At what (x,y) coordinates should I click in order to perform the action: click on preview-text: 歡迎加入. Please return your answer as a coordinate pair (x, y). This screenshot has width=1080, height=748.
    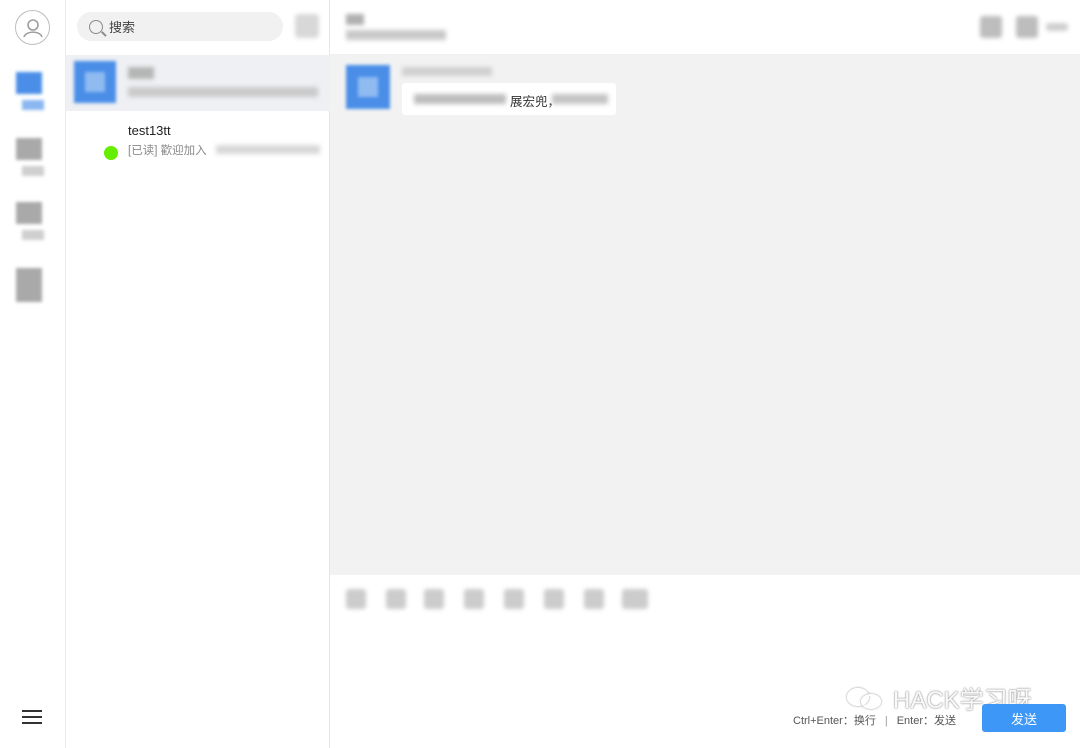
    Looking at the image, I should click on (183, 151).